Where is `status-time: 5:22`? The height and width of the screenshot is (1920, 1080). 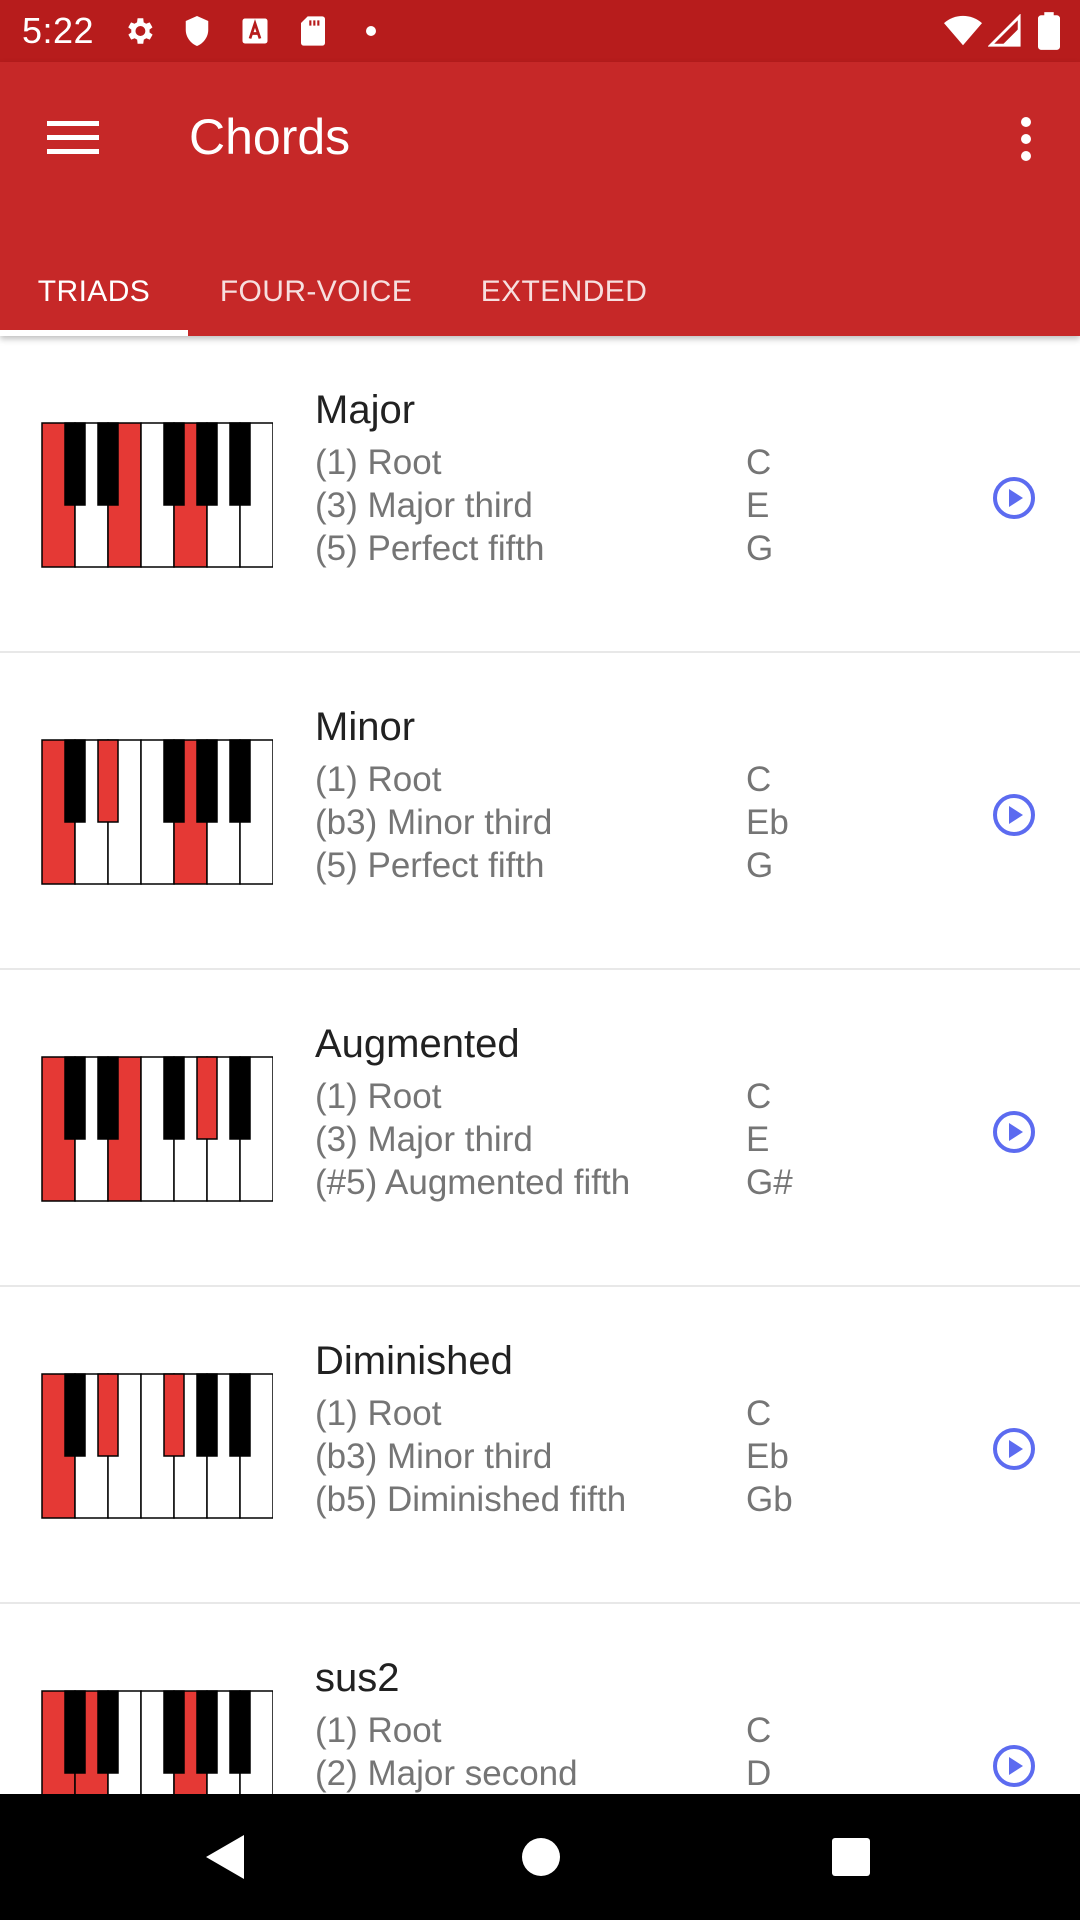
status-time: 5:22 is located at coordinates (58, 30).